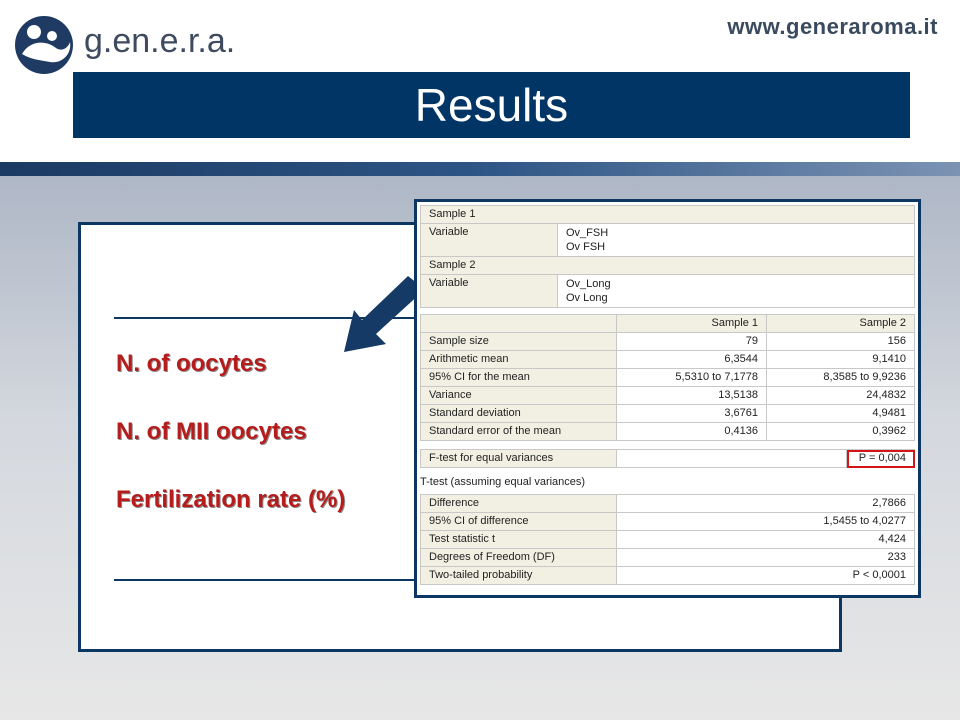  Describe the element at coordinates (160, 41) in the screenshot. I see `brand-name: g.en.e.r.a.` at that location.